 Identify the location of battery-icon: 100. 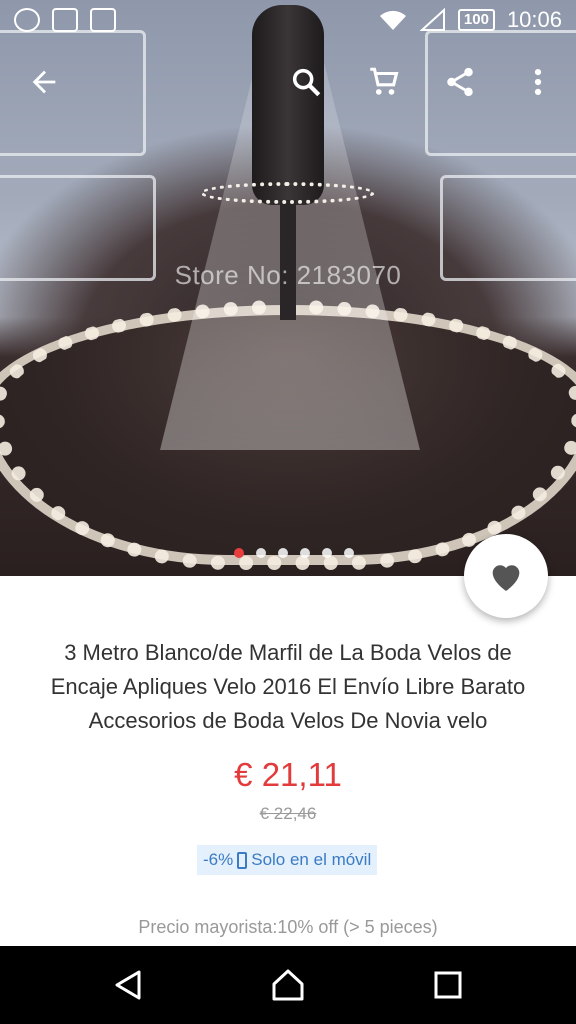
(476, 20).